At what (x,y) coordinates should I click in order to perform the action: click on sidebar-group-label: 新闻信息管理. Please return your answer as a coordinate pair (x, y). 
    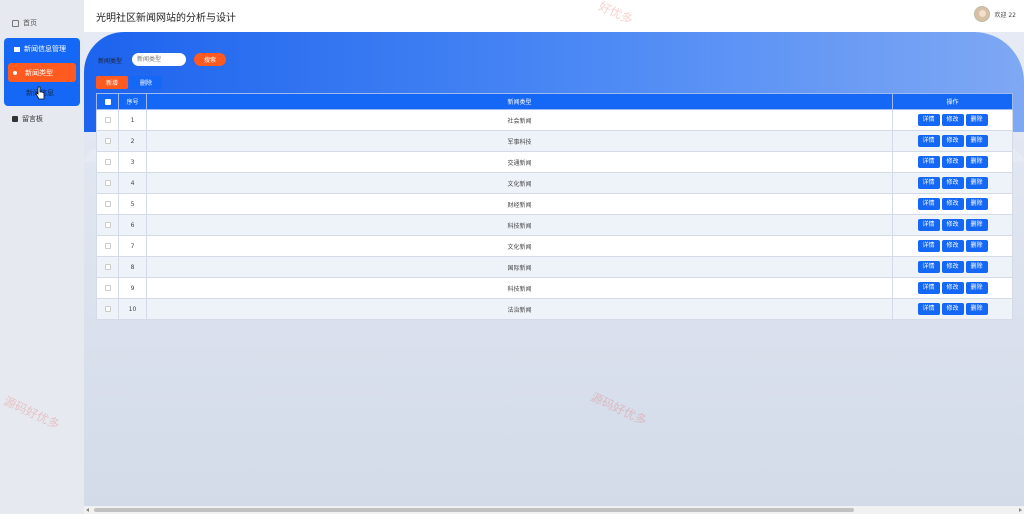
    Looking at the image, I should click on (45, 49).